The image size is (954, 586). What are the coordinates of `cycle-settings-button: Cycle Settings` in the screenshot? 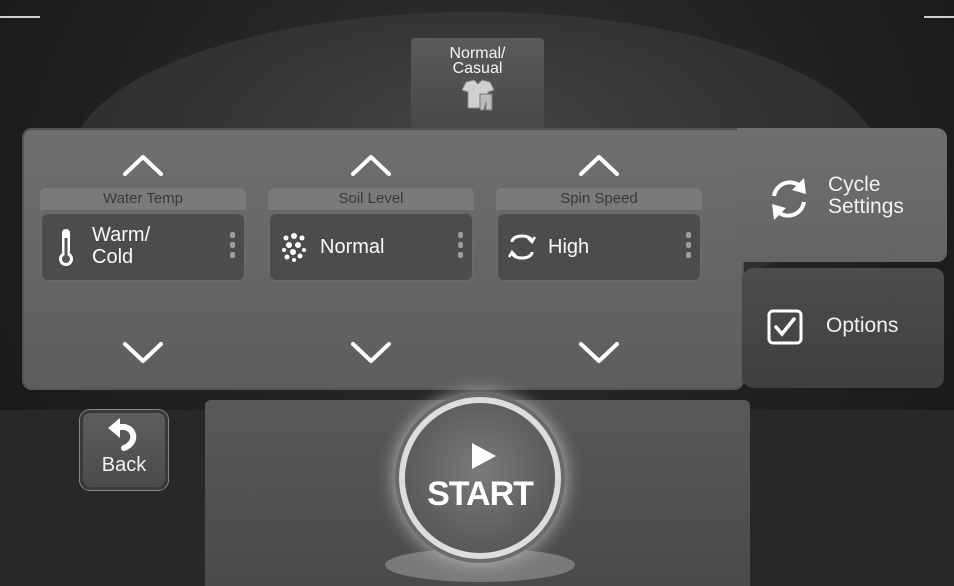 It's located at (849, 200).